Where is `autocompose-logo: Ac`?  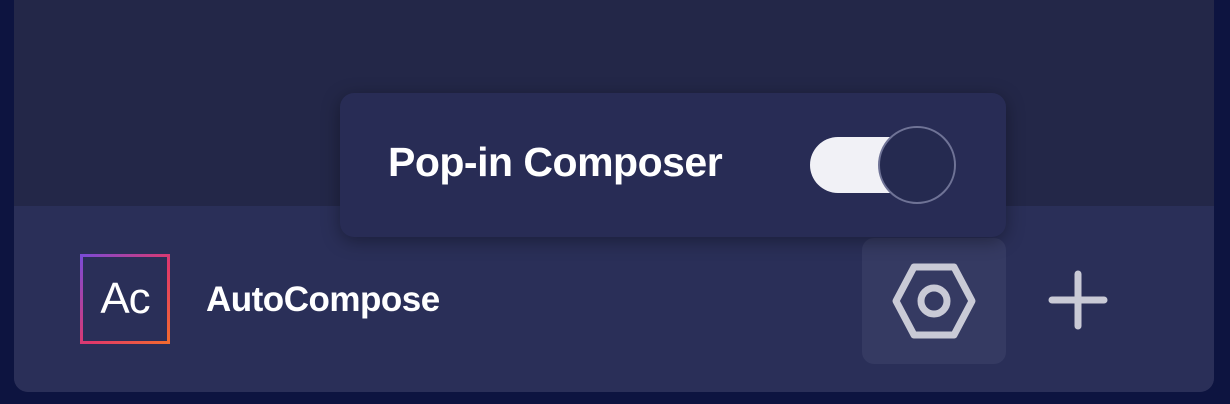 autocompose-logo: Ac is located at coordinates (125, 299).